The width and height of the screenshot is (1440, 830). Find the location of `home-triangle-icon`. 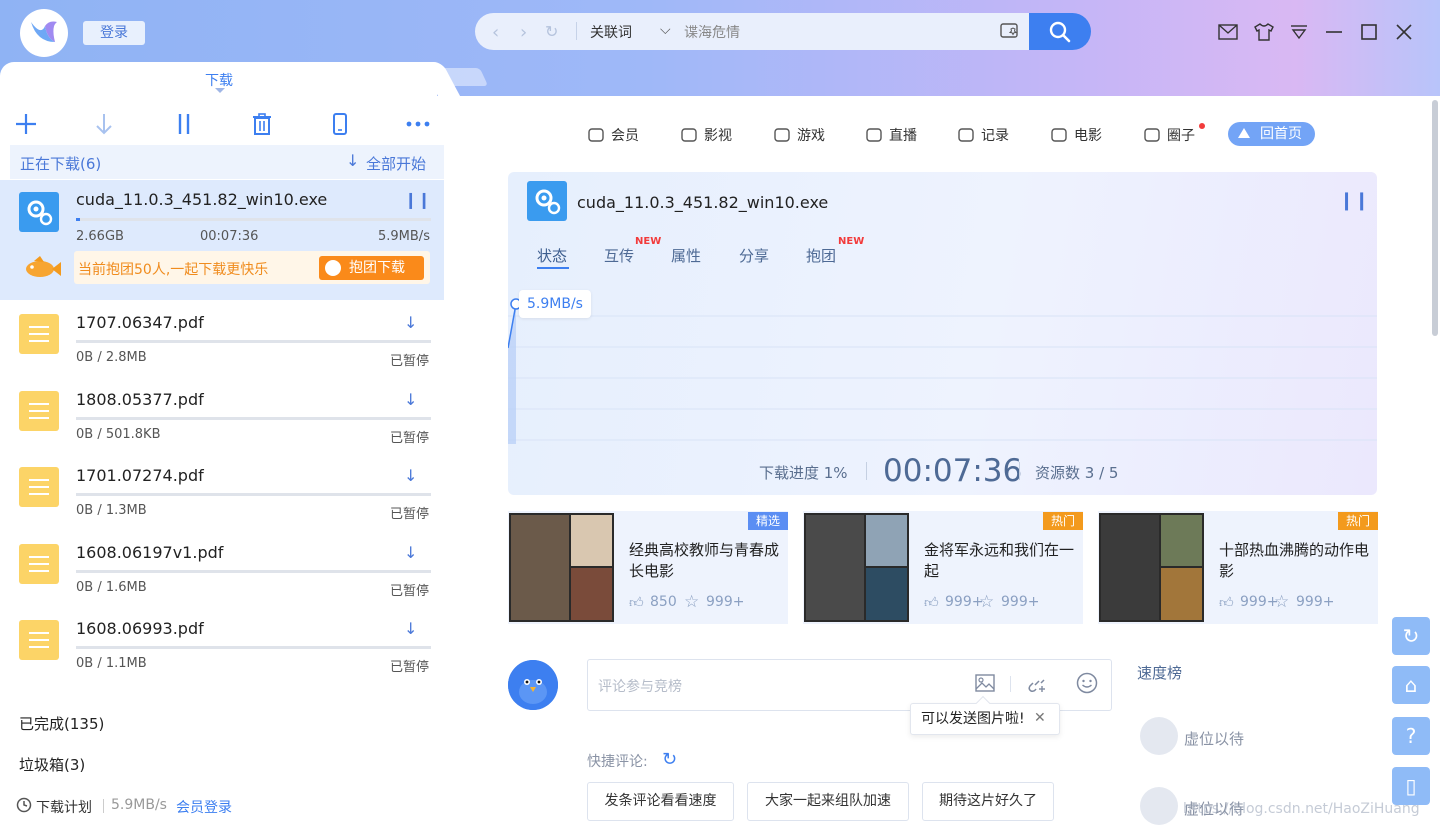

home-triangle-icon is located at coordinates (1244, 133).